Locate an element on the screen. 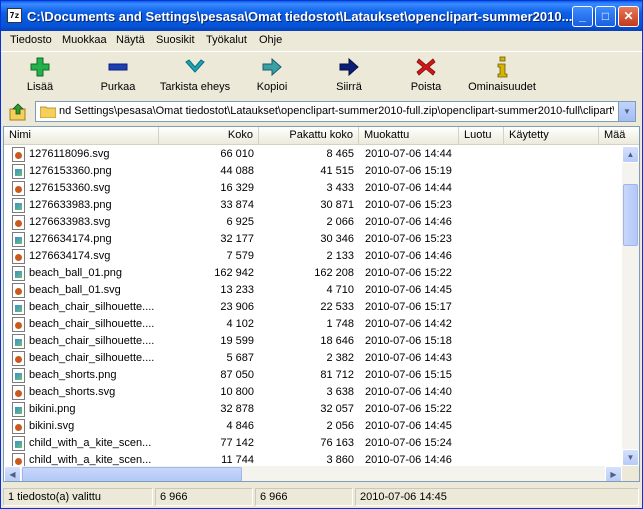 The height and width of the screenshot is (509, 643). file-packed-size: 18 646 is located at coordinates (337, 341).